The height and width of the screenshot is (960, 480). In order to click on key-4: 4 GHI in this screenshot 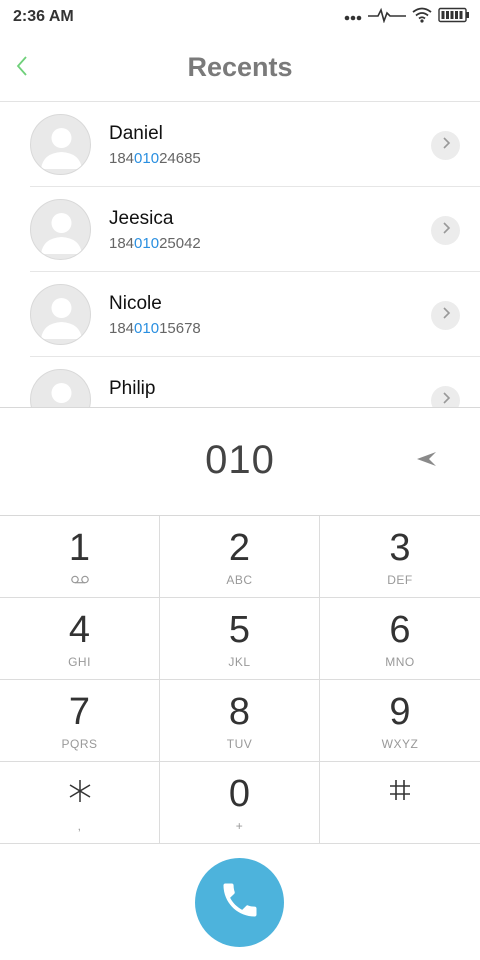, I will do `click(80, 639)`.